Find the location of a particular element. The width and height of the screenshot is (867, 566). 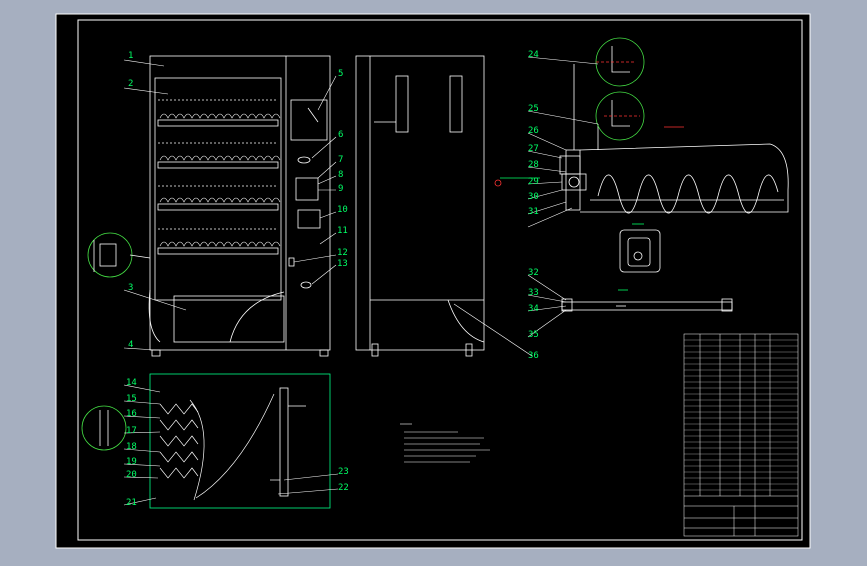

callout-15: 15 is located at coordinates (131, 399).